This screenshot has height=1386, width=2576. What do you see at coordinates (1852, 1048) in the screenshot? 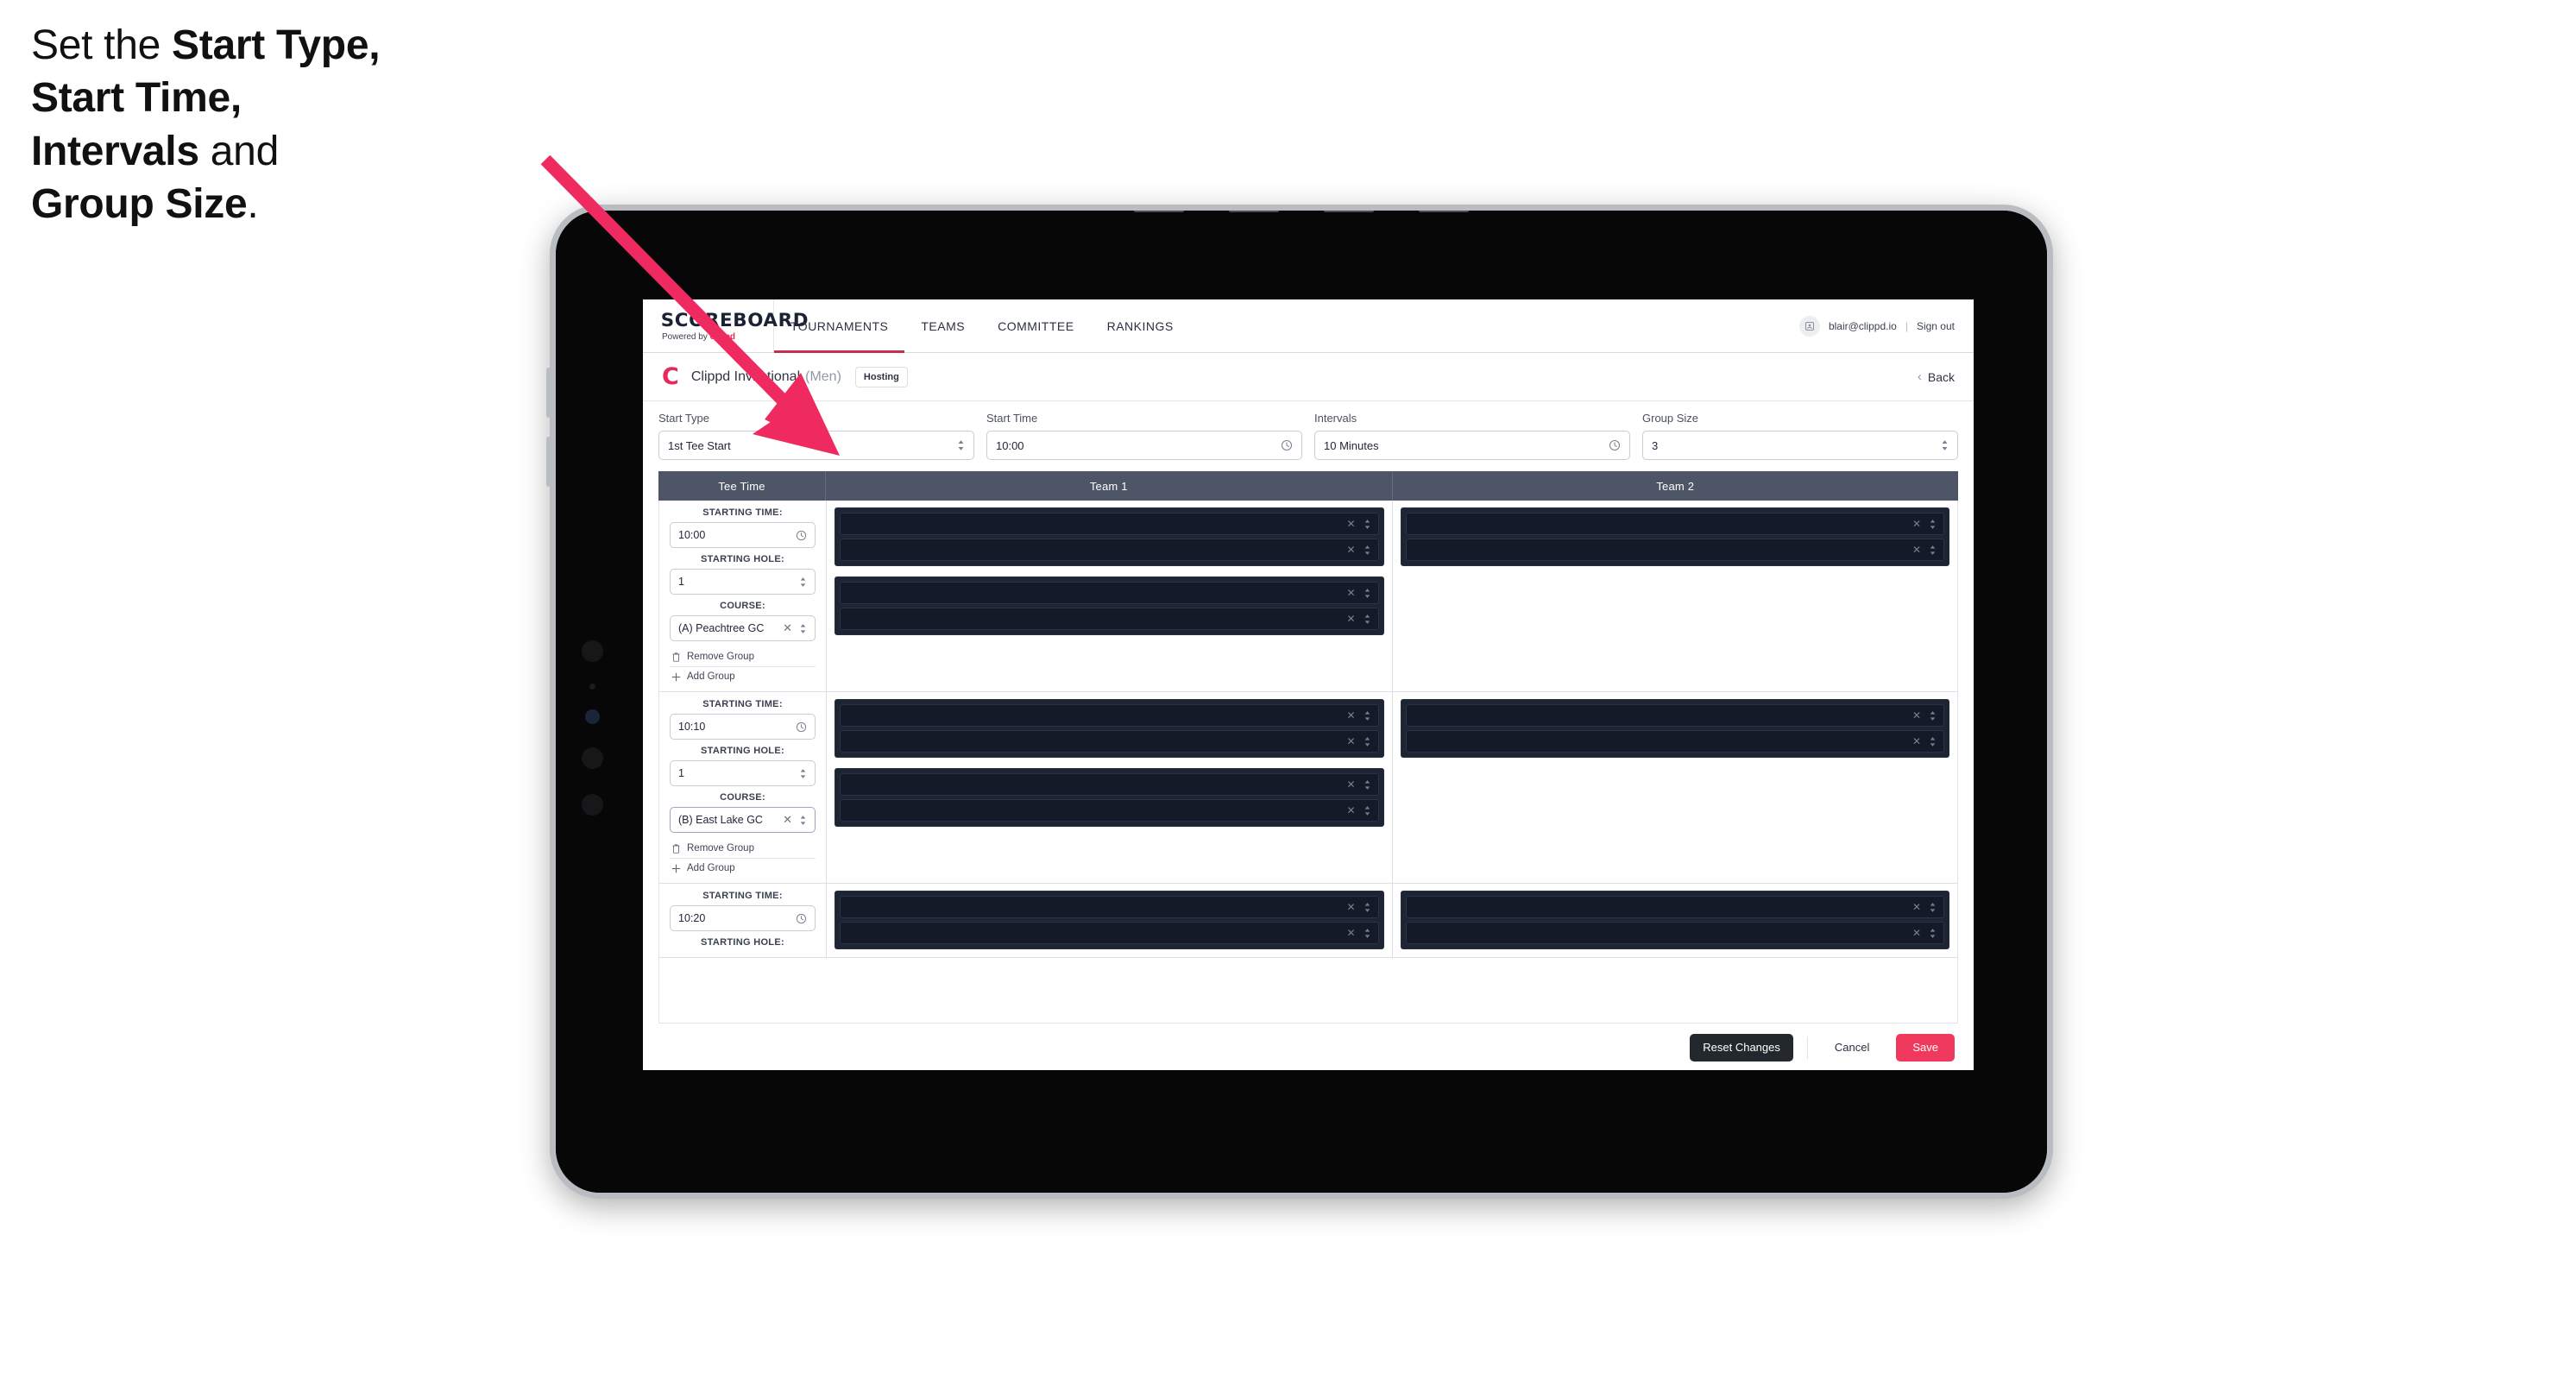
I see `cancel-button: Cancel` at bounding box center [1852, 1048].